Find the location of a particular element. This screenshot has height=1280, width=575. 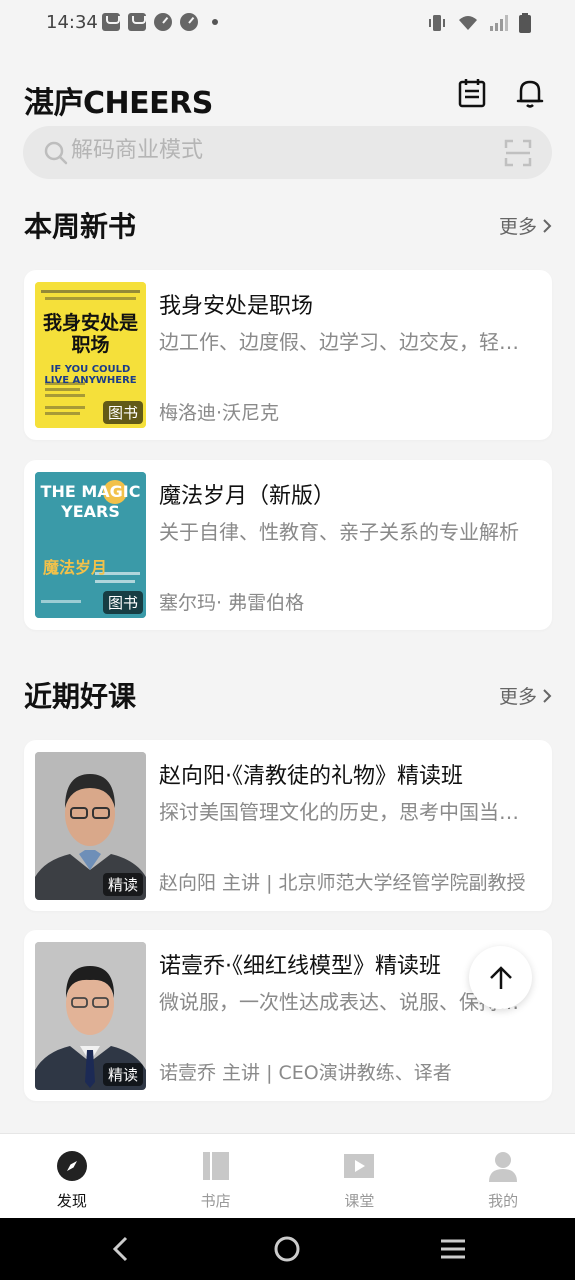

book-cover: 我身安处是职场 IF YOU COULD LIVE ANYWHERE 图书 is located at coordinates (90, 355).